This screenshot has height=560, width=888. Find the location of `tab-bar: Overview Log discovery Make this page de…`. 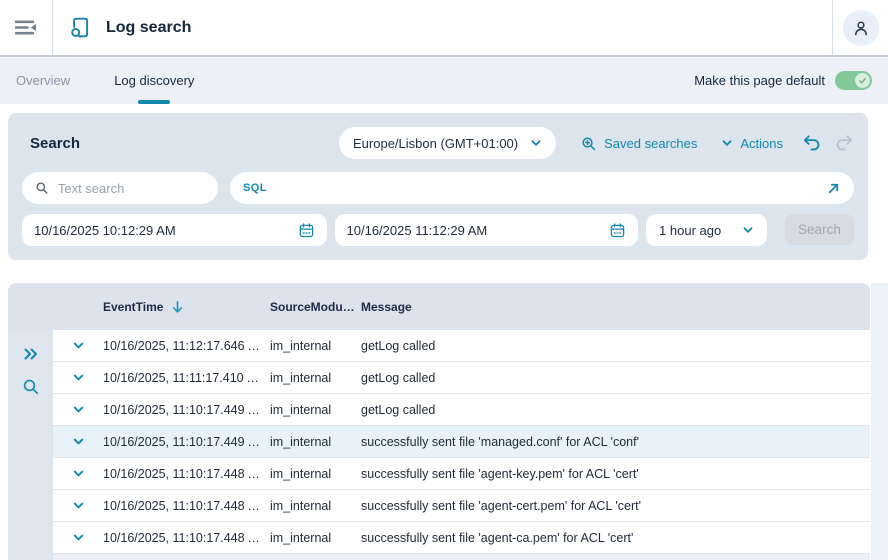

tab-bar: Overview Log discovery Make this page de… is located at coordinates (444, 80).